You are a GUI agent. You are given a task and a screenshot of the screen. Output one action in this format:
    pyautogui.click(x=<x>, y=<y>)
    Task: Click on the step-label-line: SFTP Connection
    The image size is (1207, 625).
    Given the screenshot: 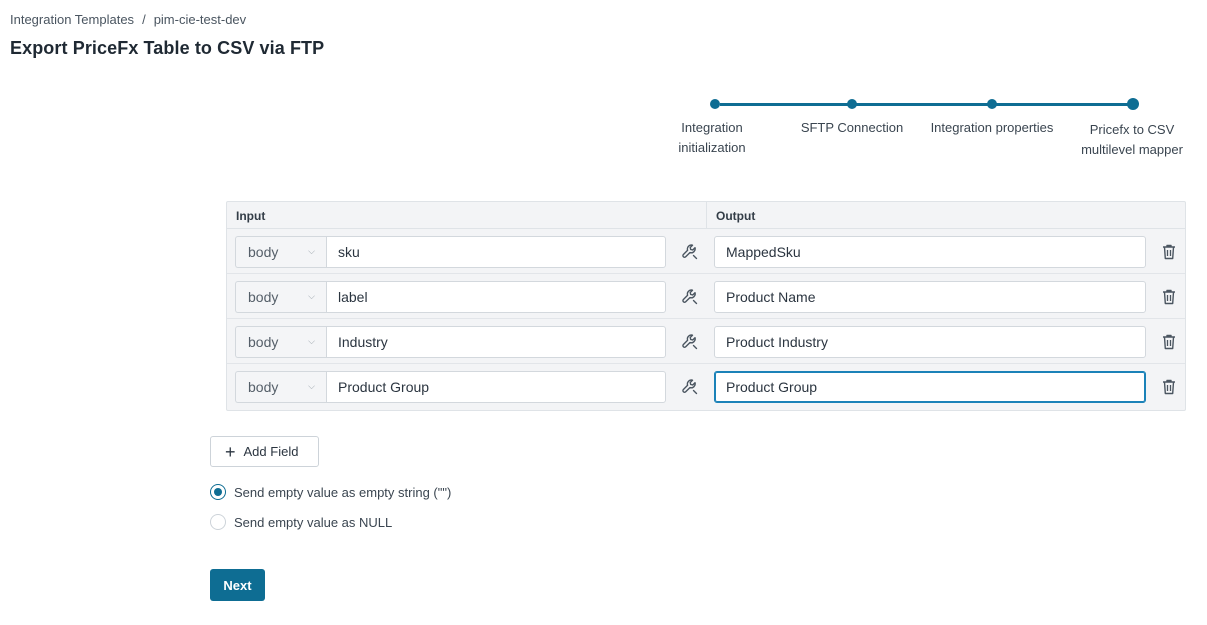 What is the action you would take?
    pyautogui.click(x=852, y=127)
    